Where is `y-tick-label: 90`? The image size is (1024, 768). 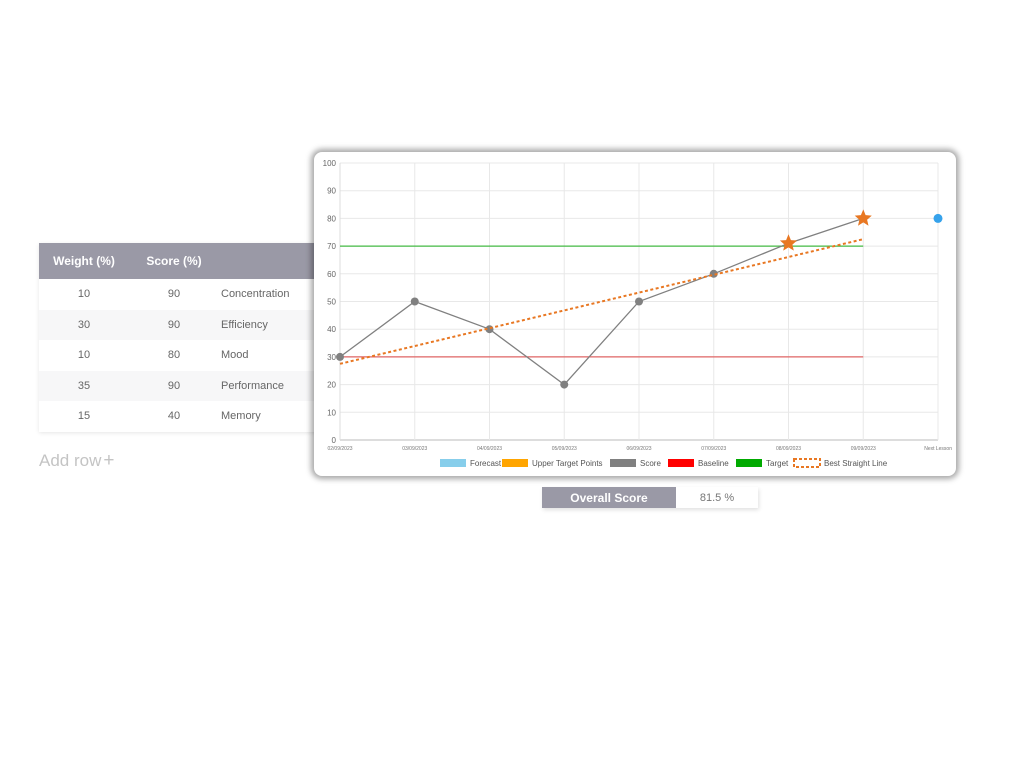 y-tick-label: 90 is located at coordinates (331, 191).